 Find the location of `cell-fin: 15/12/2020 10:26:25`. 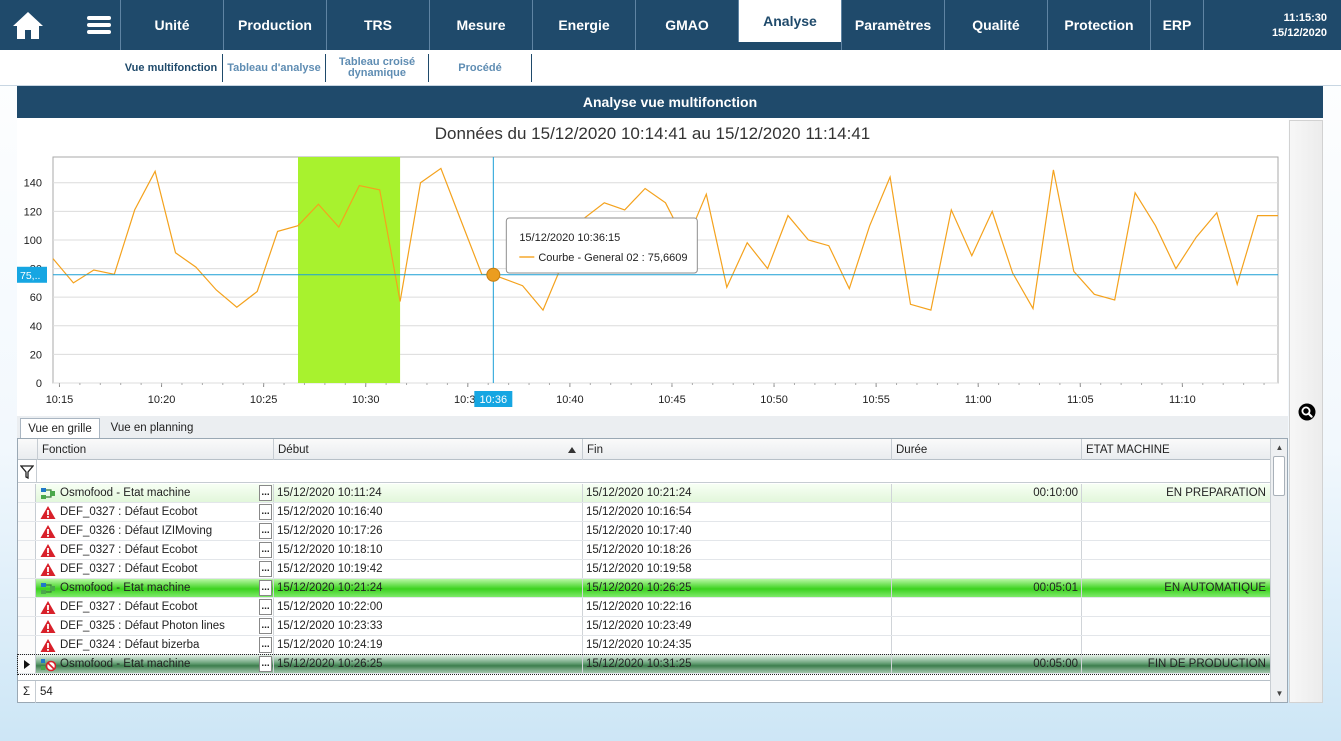

cell-fin: 15/12/2020 10:26:25 is located at coordinates (736, 588).